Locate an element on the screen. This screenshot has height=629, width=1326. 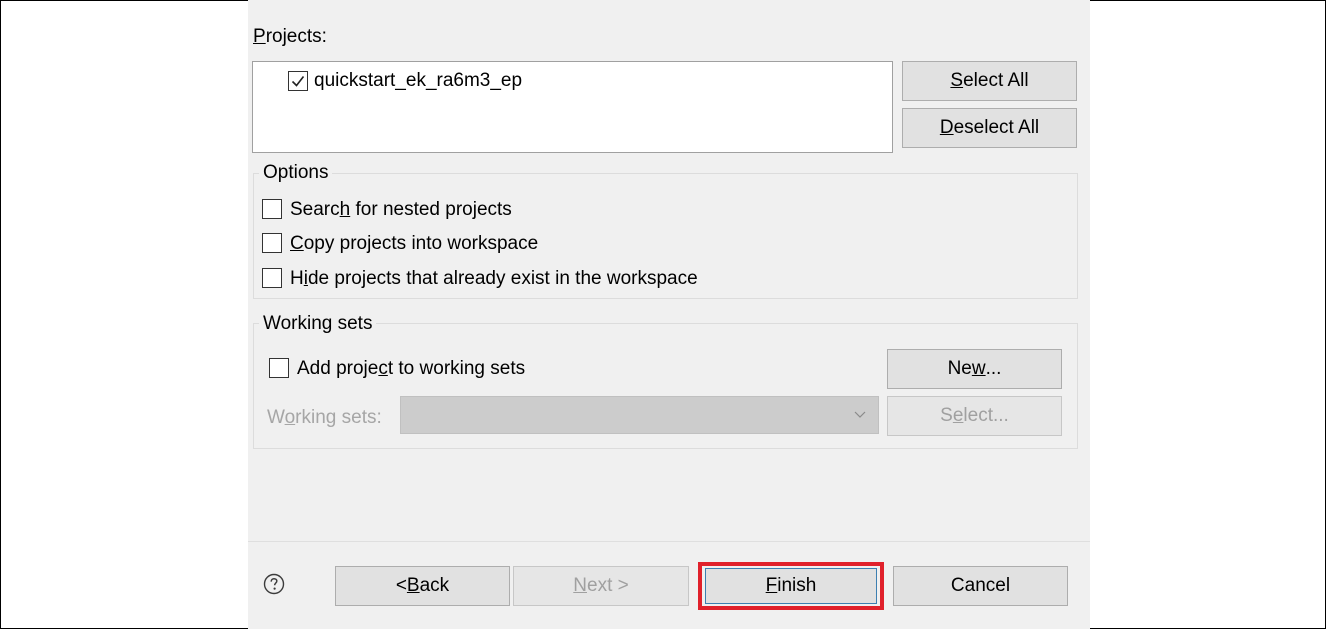
project-name: quickstart_ek_ra6m3_ep is located at coordinates (418, 80).